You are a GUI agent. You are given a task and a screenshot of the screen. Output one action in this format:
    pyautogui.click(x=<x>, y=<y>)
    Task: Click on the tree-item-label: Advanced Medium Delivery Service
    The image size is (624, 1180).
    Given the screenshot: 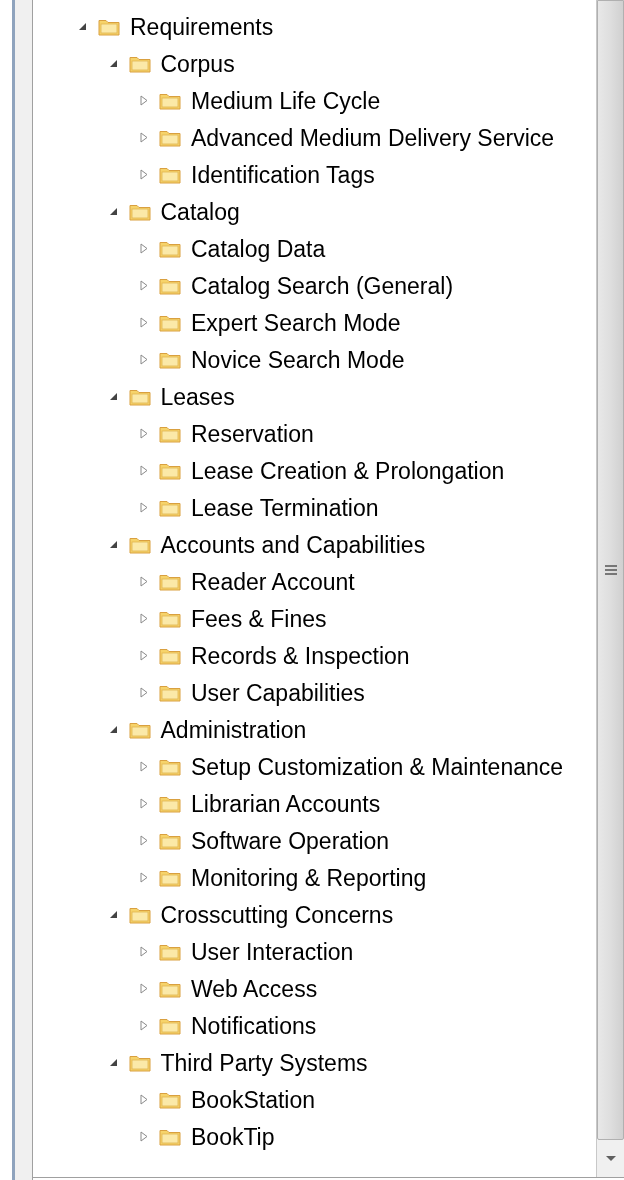 What is the action you would take?
    pyautogui.click(x=373, y=137)
    